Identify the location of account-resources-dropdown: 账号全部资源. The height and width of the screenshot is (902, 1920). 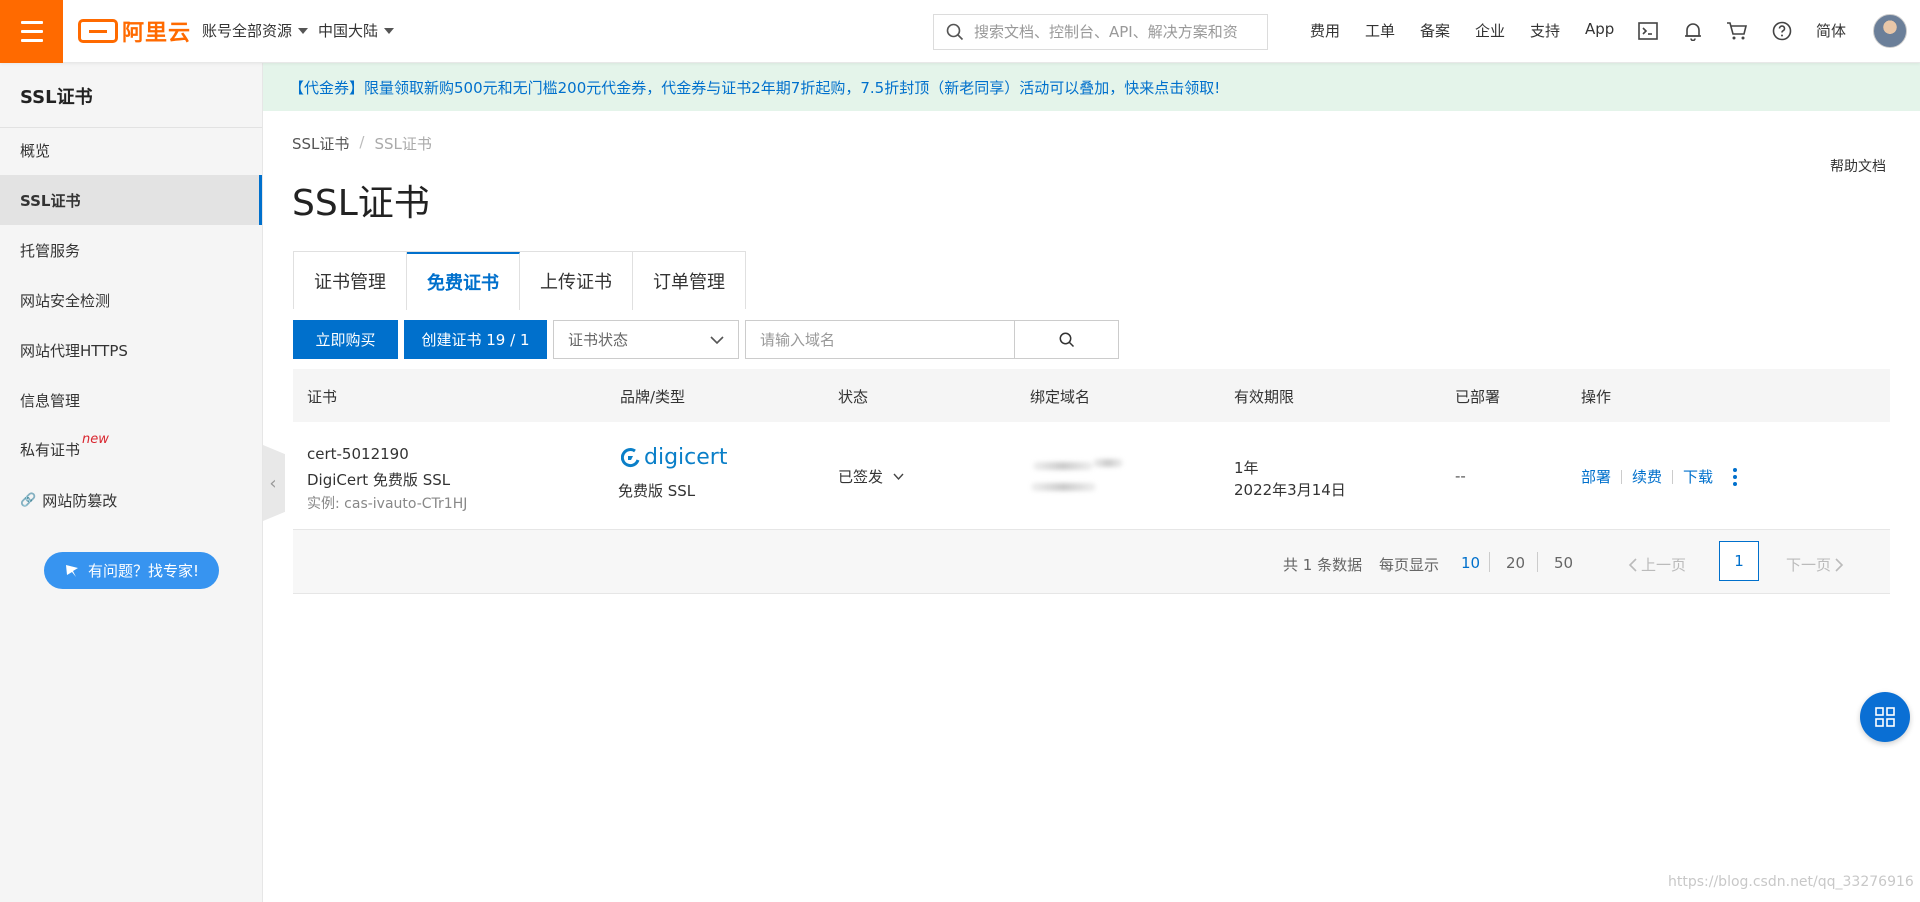
(255, 30).